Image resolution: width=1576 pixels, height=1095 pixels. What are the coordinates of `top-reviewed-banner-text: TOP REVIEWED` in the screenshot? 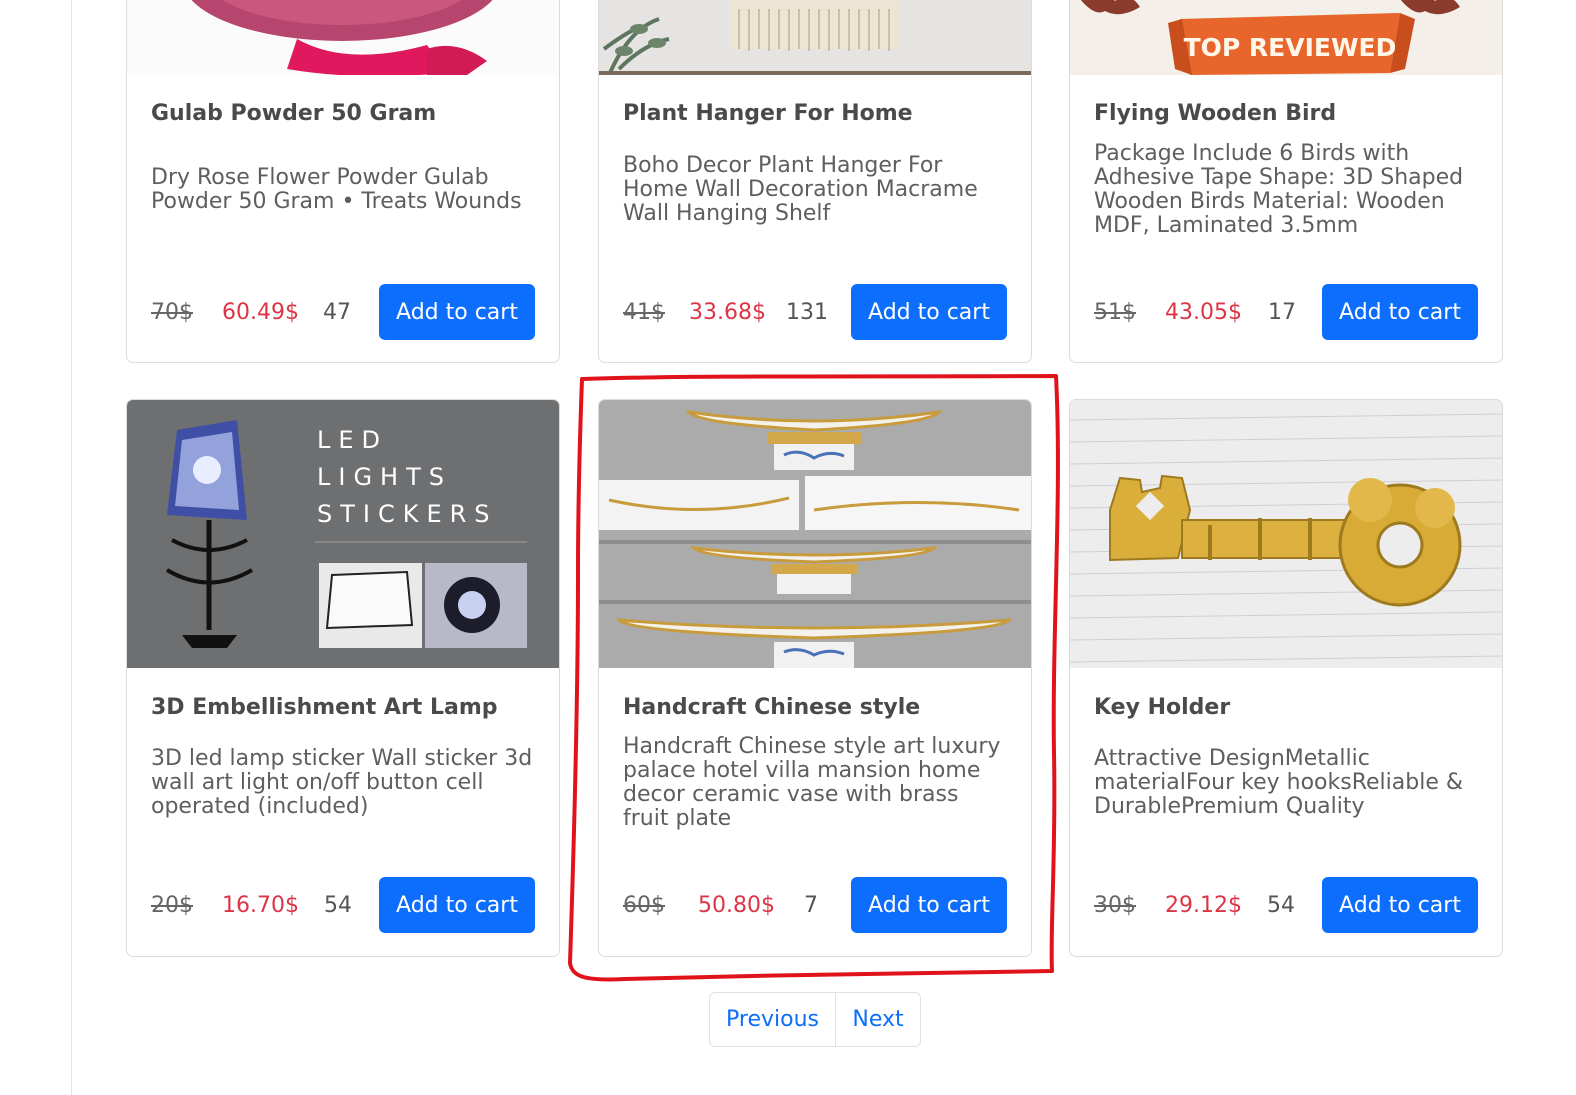 It's located at (1290, 47).